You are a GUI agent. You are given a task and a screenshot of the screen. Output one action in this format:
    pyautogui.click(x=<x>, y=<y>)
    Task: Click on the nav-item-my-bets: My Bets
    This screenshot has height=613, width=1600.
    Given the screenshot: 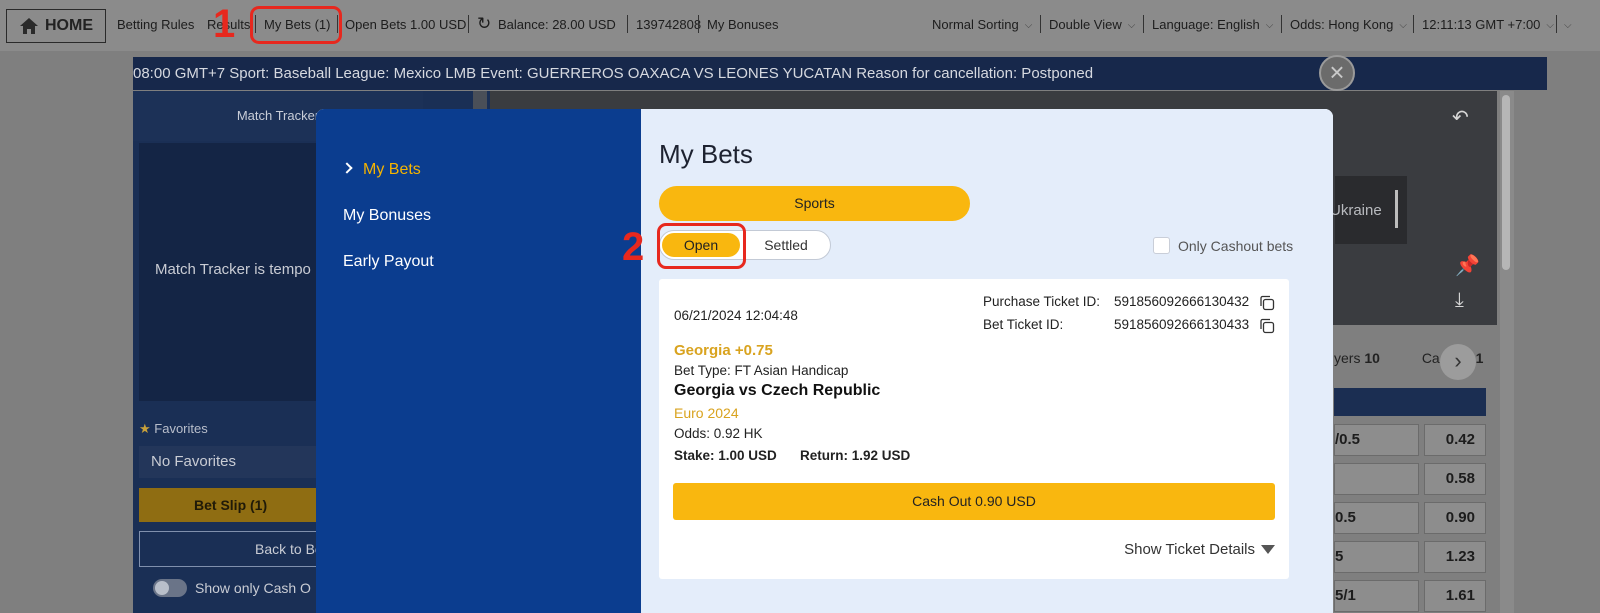 What is the action you would take?
    pyautogui.click(x=381, y=170)
    